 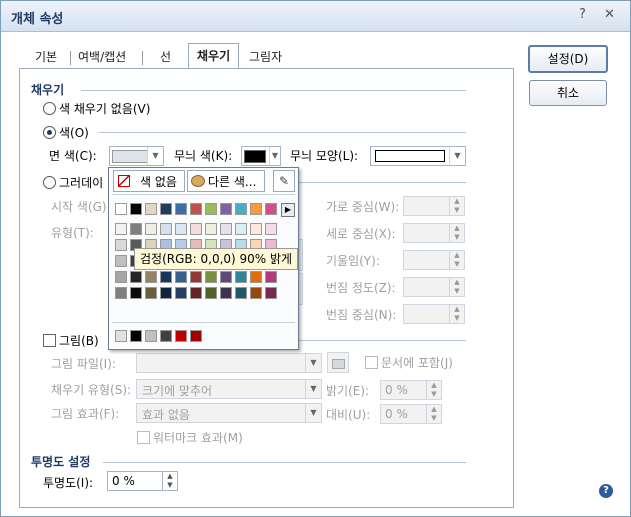 I want to click on ok-button: 설정(D), so click(x=568, y=59).